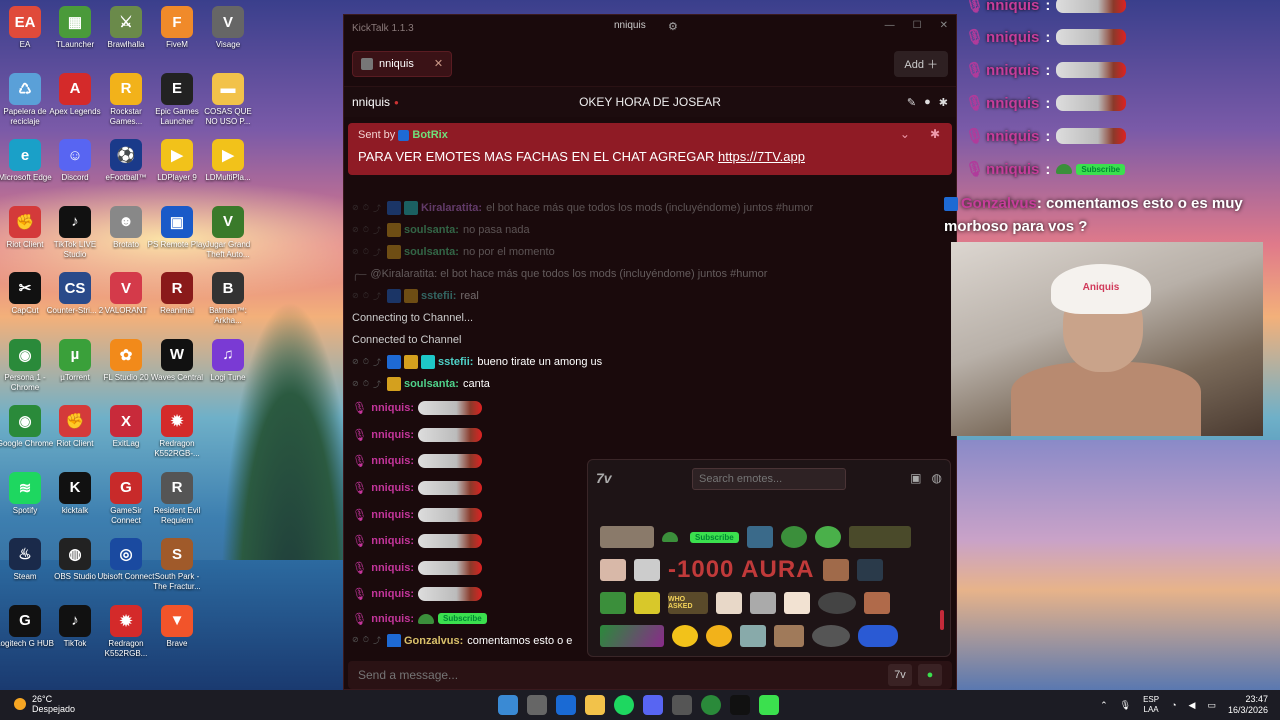 The image size is (1280, 720). I want to click on file-explorer-icon, so click(595, 705).